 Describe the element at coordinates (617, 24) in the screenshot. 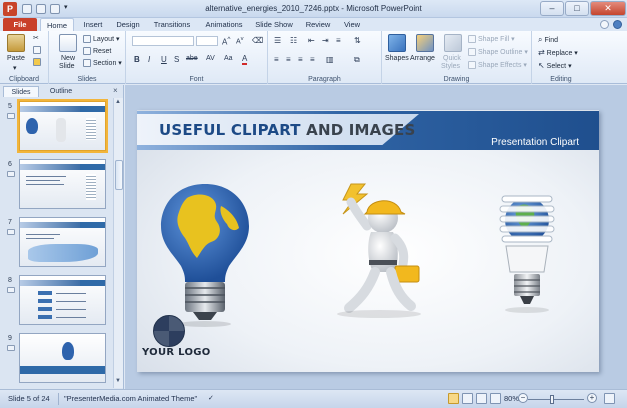

I see `help-icon` at that location.